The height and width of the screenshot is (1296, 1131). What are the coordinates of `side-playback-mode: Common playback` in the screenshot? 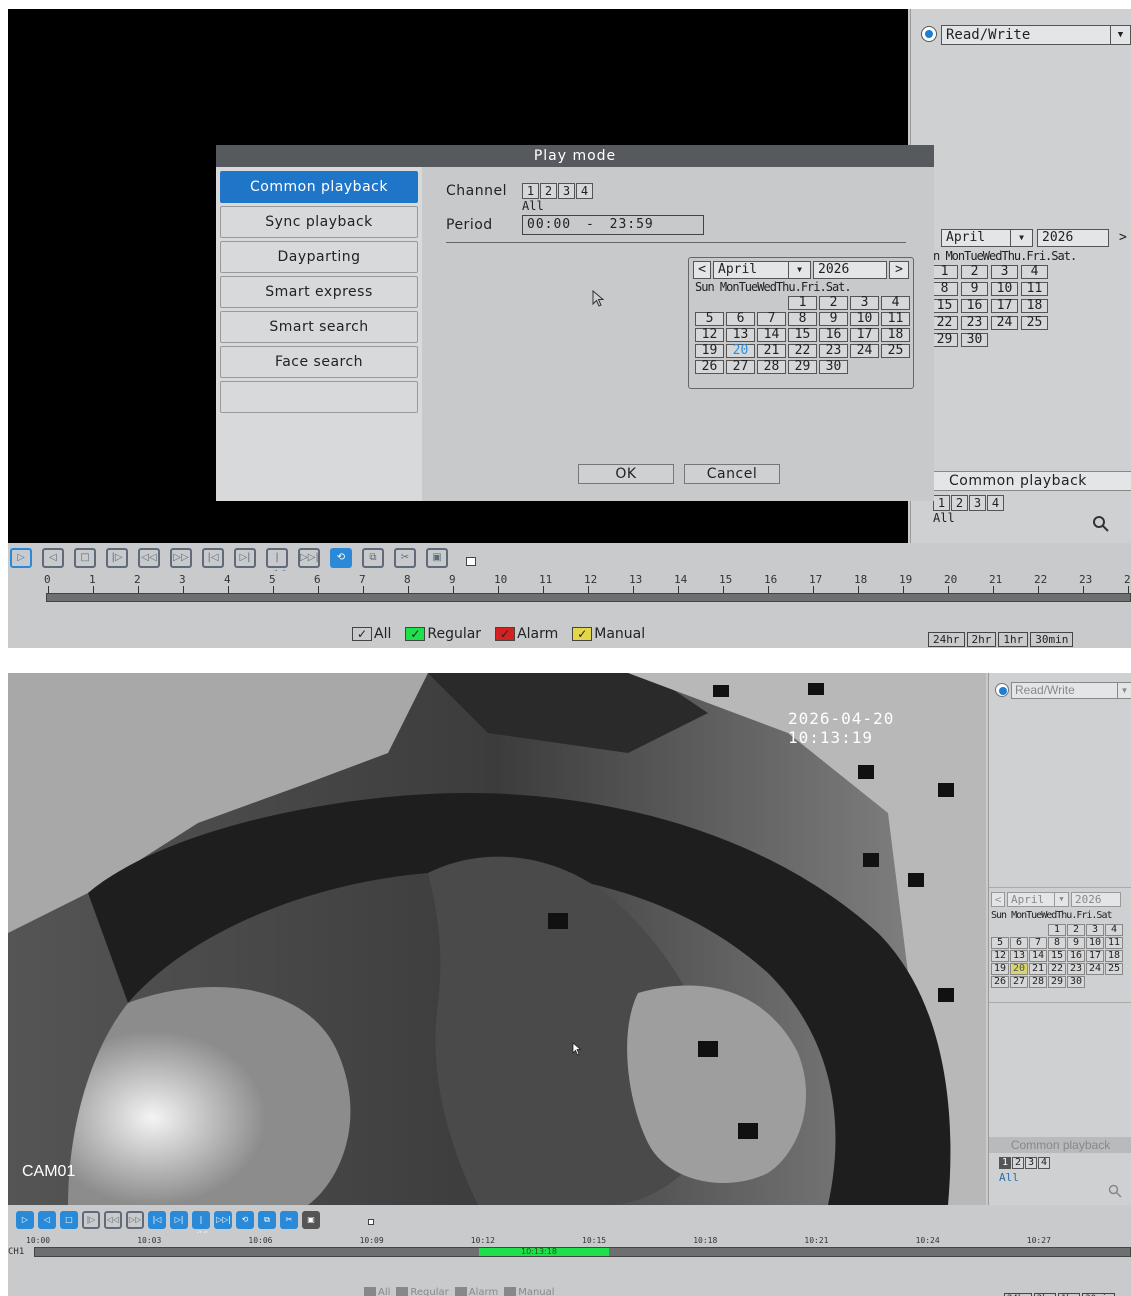 It's located at (1031, 481).